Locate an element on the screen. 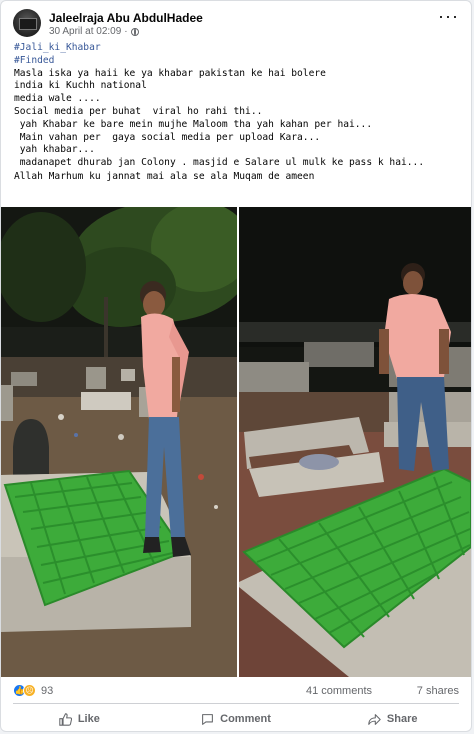  hashtag-link: #Jali_ki_Khabar is located at coordinates (237, 48).